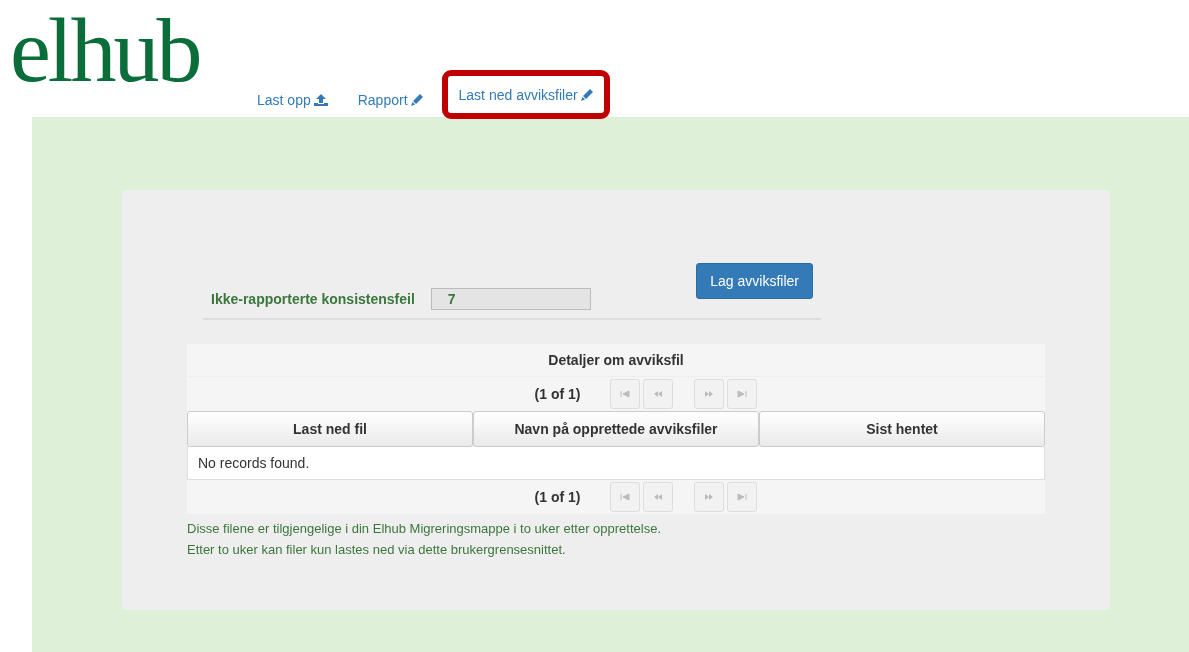 The image size is (1189, 652). What do you see at coordinates (525, 94) in the screenshot?
I see `nav-tab: Last ned avviksfiler` at bounding box center [525, 94].